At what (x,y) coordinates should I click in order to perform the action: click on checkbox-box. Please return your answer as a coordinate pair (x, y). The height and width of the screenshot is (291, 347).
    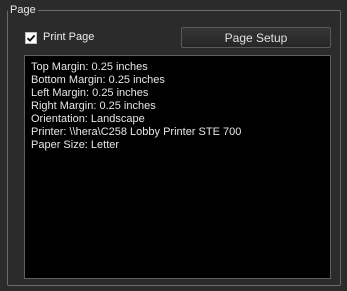
    Looking at the image, I should click on (31, 37).